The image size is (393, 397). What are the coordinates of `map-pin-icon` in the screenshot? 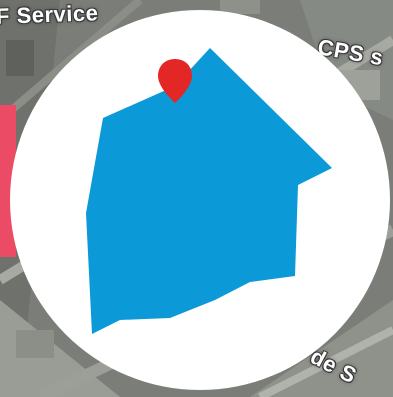 It's located at (175, 81).